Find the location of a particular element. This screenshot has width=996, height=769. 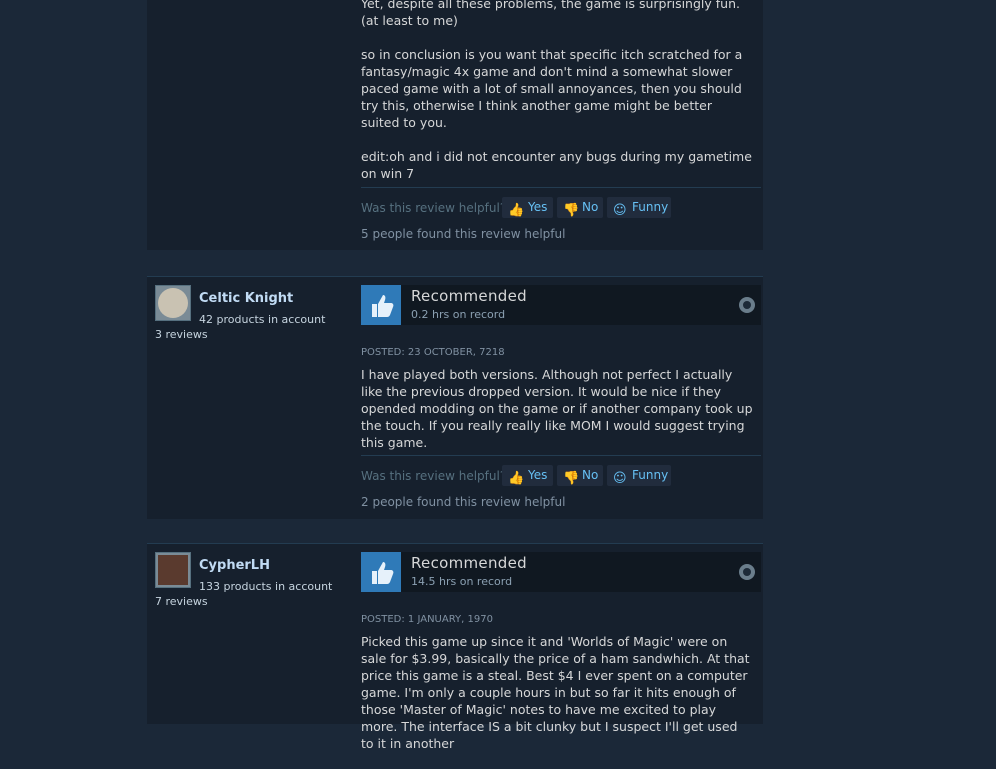

reviewer-review-count: 3 reviews is located at coordinates (181, 334).